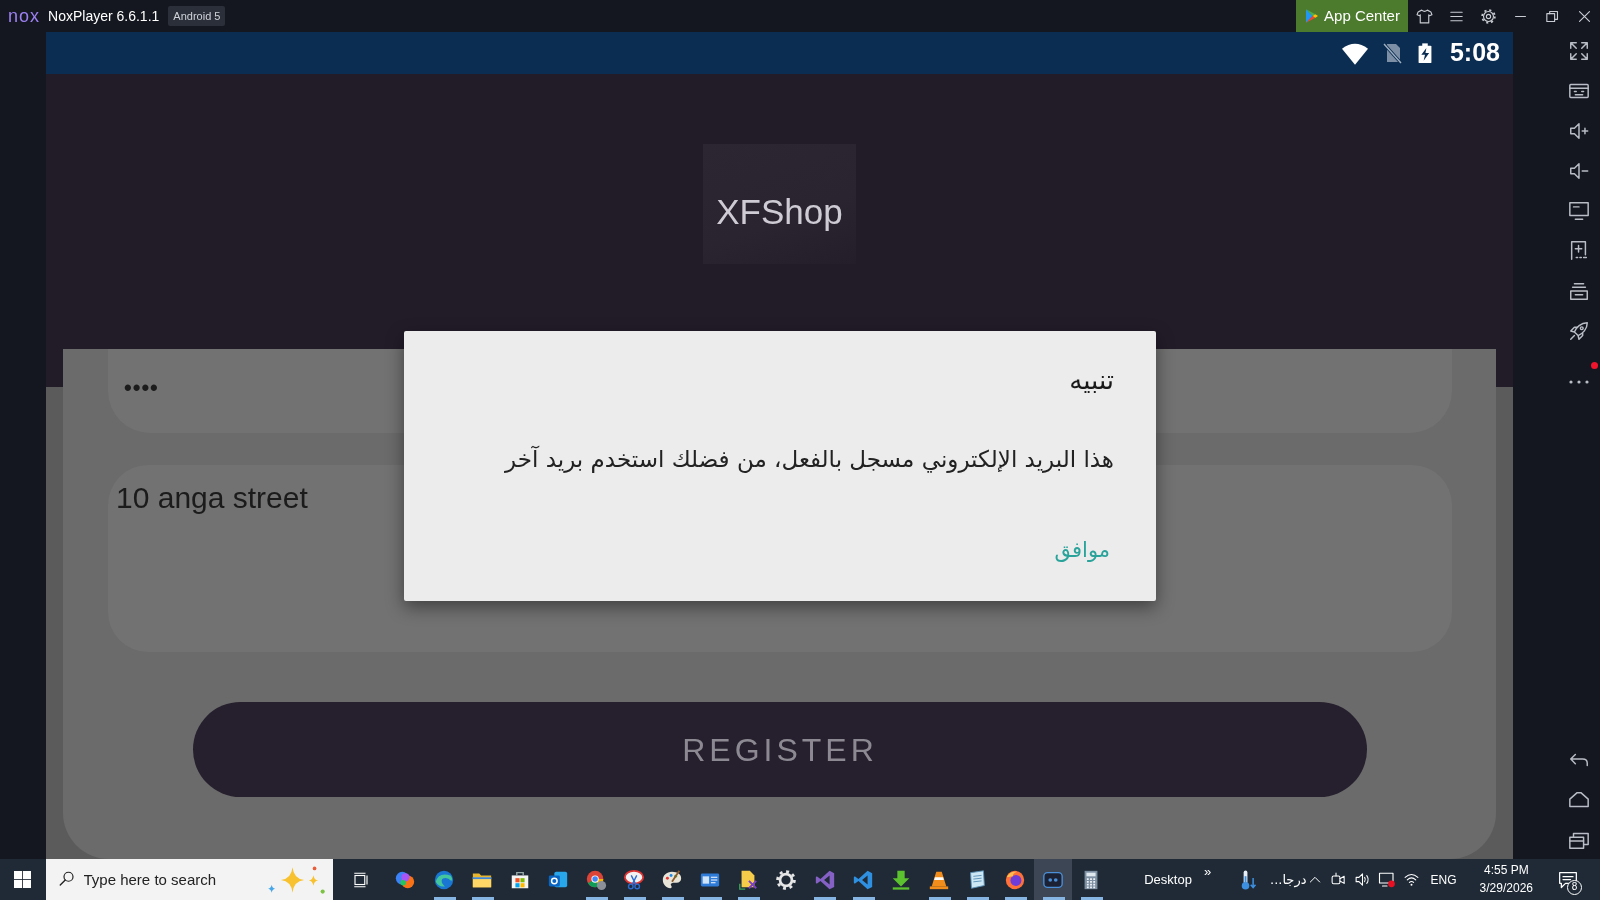  I want to click on window-title: NoxPlayer 6.6.1.1, so click(104, 16).